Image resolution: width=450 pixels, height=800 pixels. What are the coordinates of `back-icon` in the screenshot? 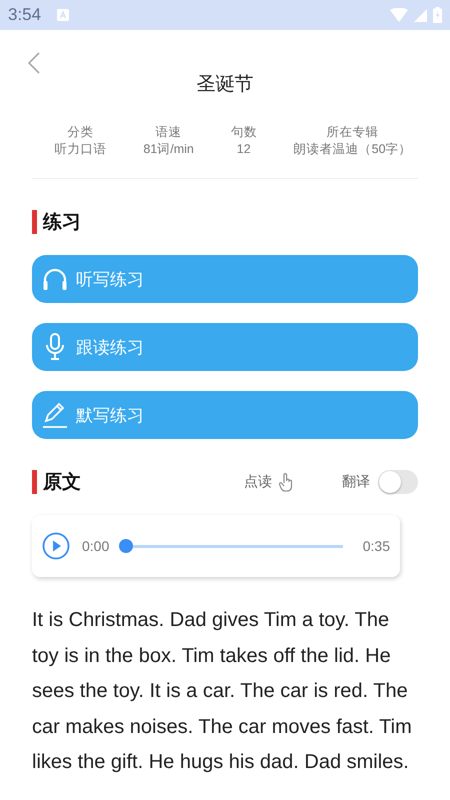 It's located at (34, 63).